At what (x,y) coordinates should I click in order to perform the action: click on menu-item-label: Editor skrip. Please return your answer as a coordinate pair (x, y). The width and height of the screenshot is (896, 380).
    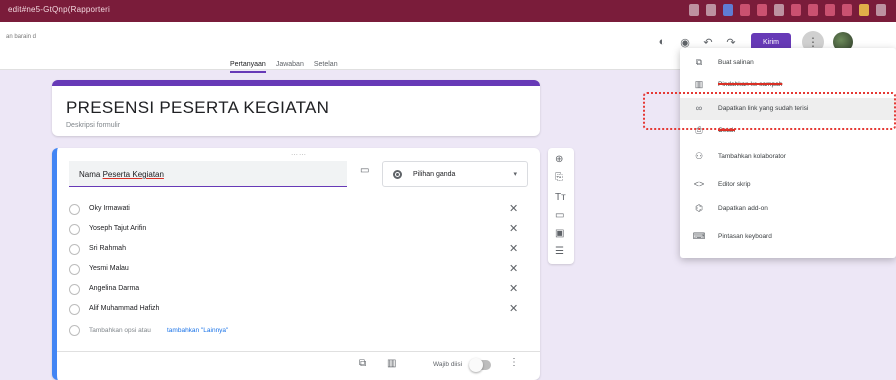
    Looking at the image, I should click on (734, 184).